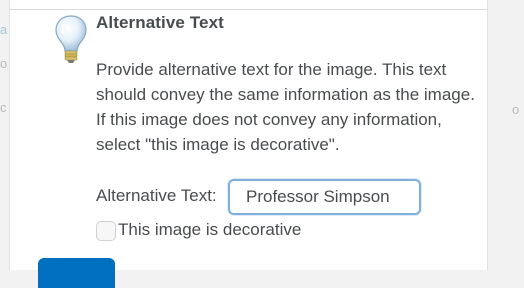  Describe the element at coordinates (248, 9) in the screenshot. I see `divider` at that location.